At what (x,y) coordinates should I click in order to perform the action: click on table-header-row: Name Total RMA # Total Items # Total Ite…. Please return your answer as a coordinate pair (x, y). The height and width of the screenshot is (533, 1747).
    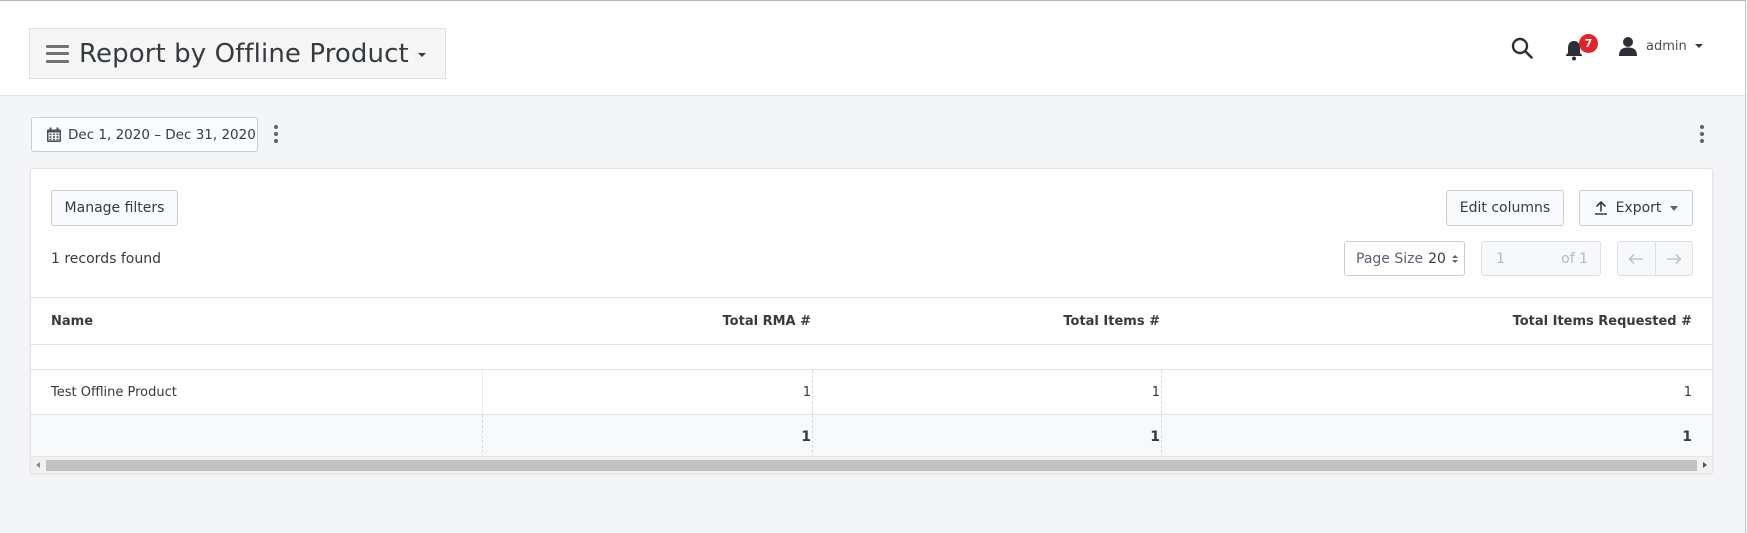
    Looking at the image, I should click on (871, 320).